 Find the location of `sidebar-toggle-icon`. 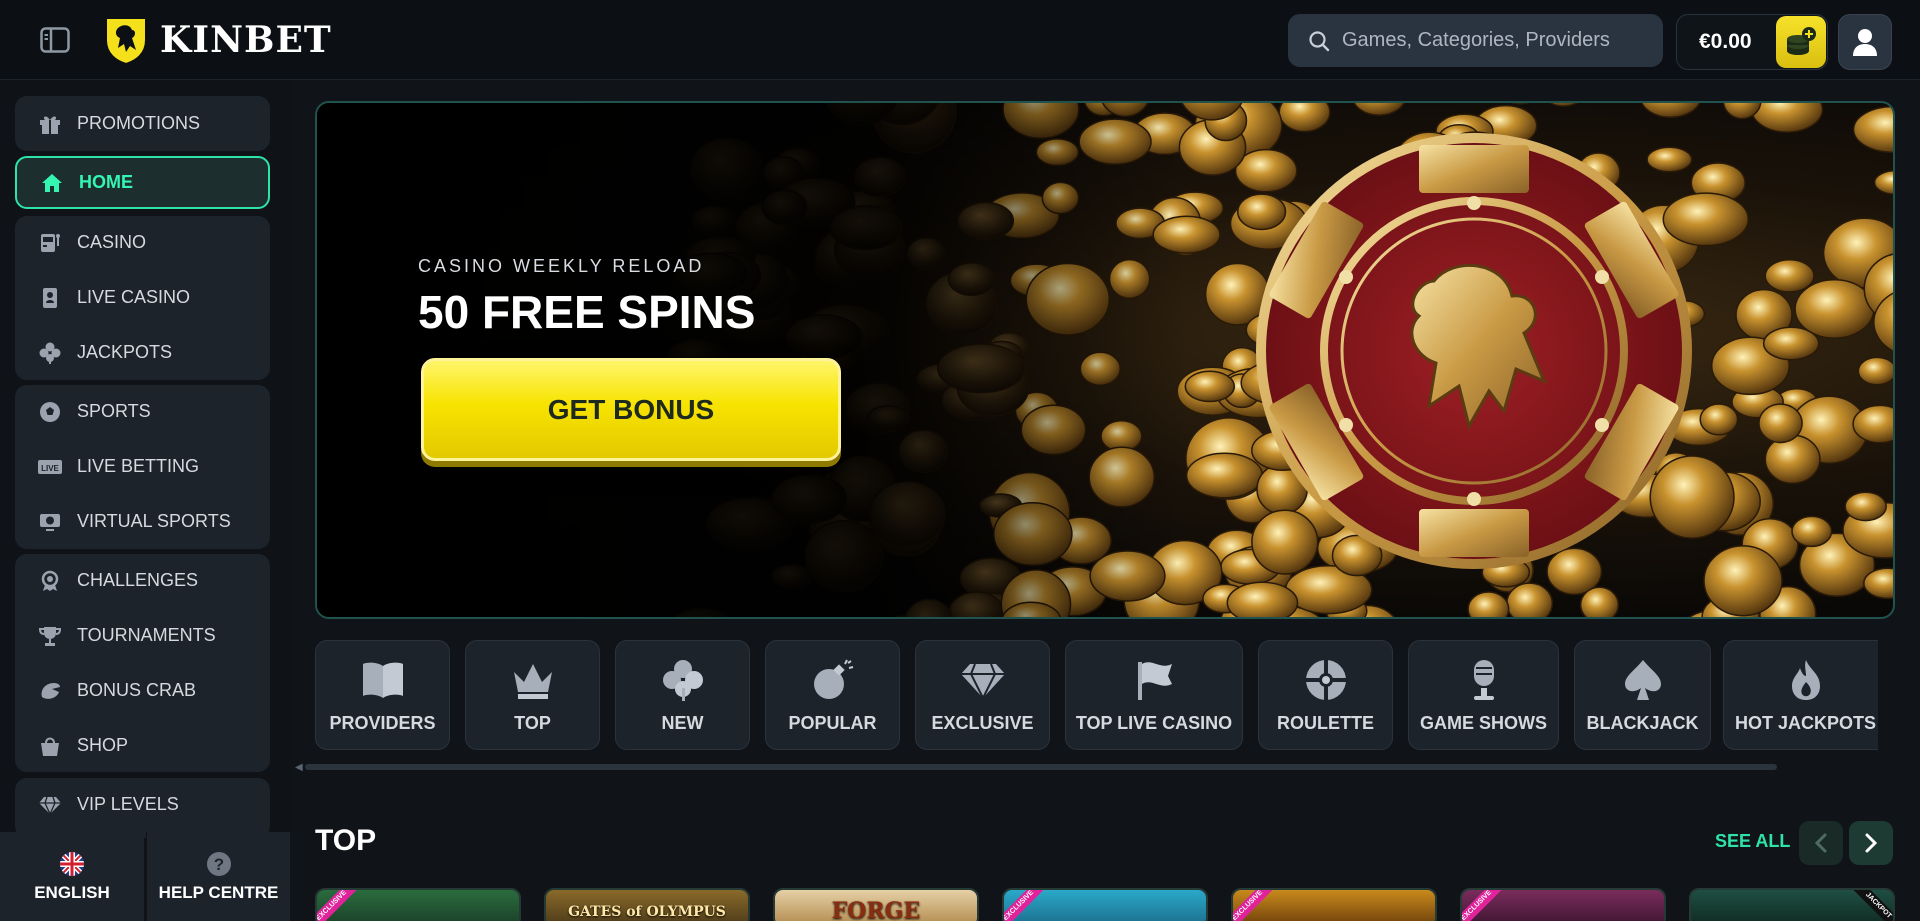

sidebar-toggle-icon is located at coordinates (55, 40).